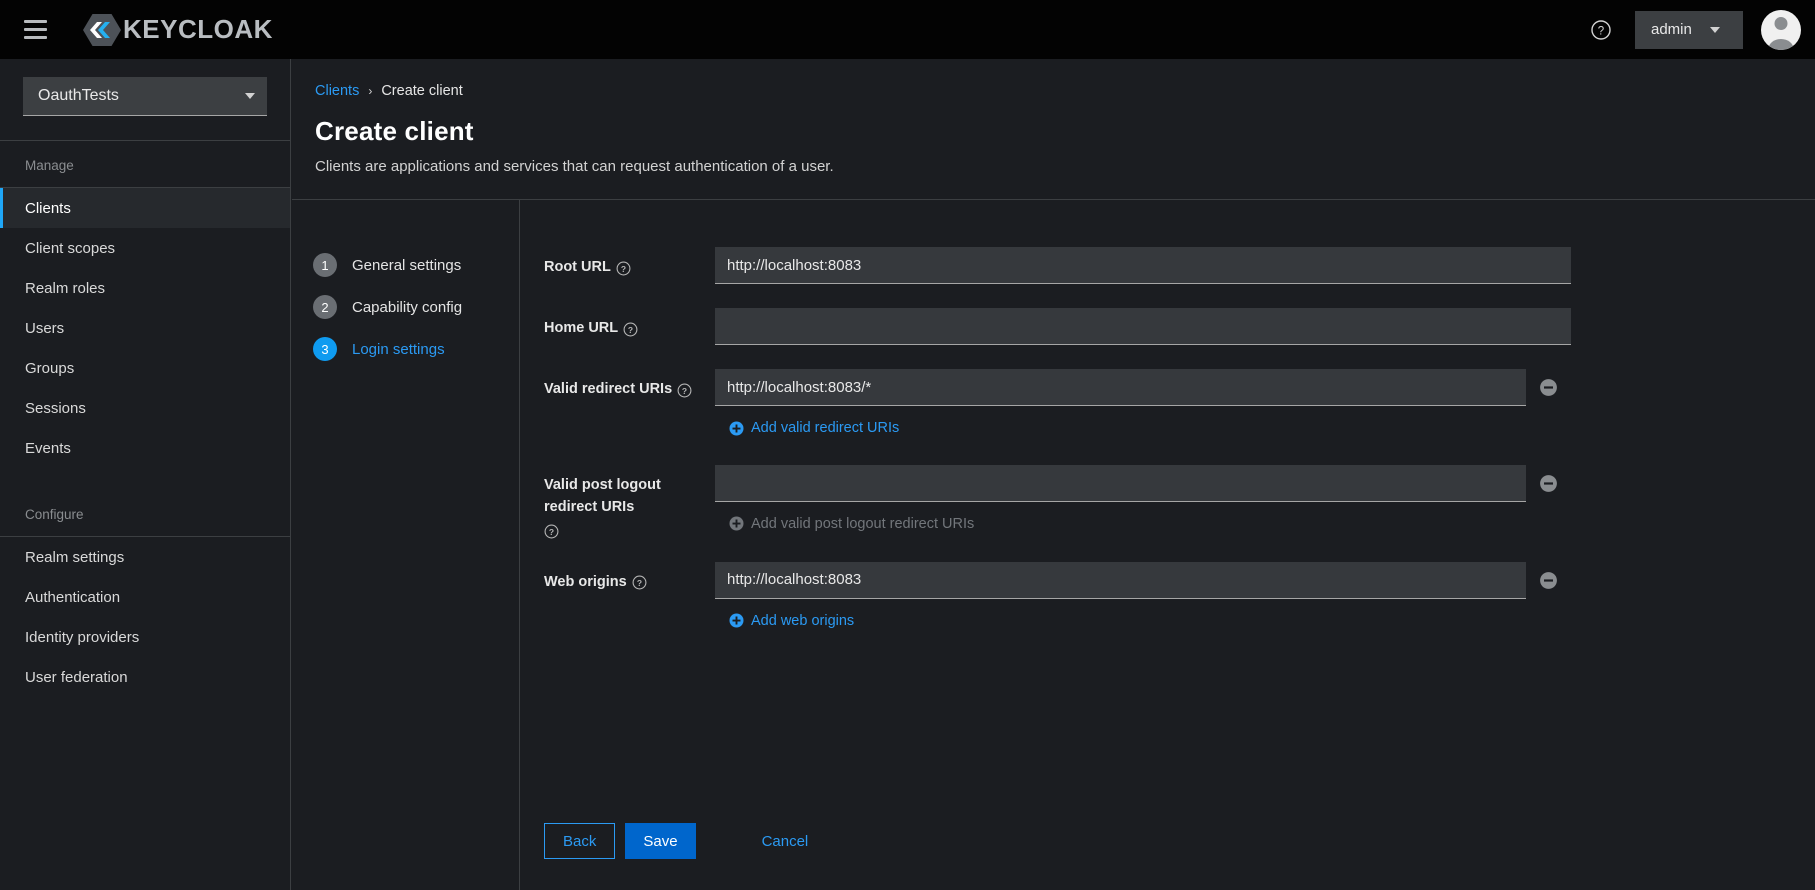  Describe the element at coordinates (1143, 326) in the screenshot. I see `home-url-input` at that location.